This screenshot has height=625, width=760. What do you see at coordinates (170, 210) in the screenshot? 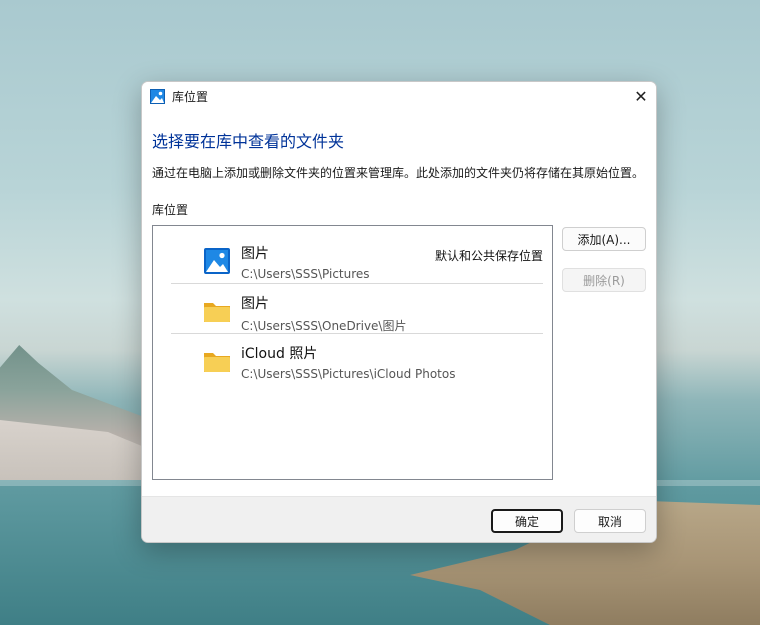
I see `library-locations-label: 库位置` at bounding box center [170, 210].